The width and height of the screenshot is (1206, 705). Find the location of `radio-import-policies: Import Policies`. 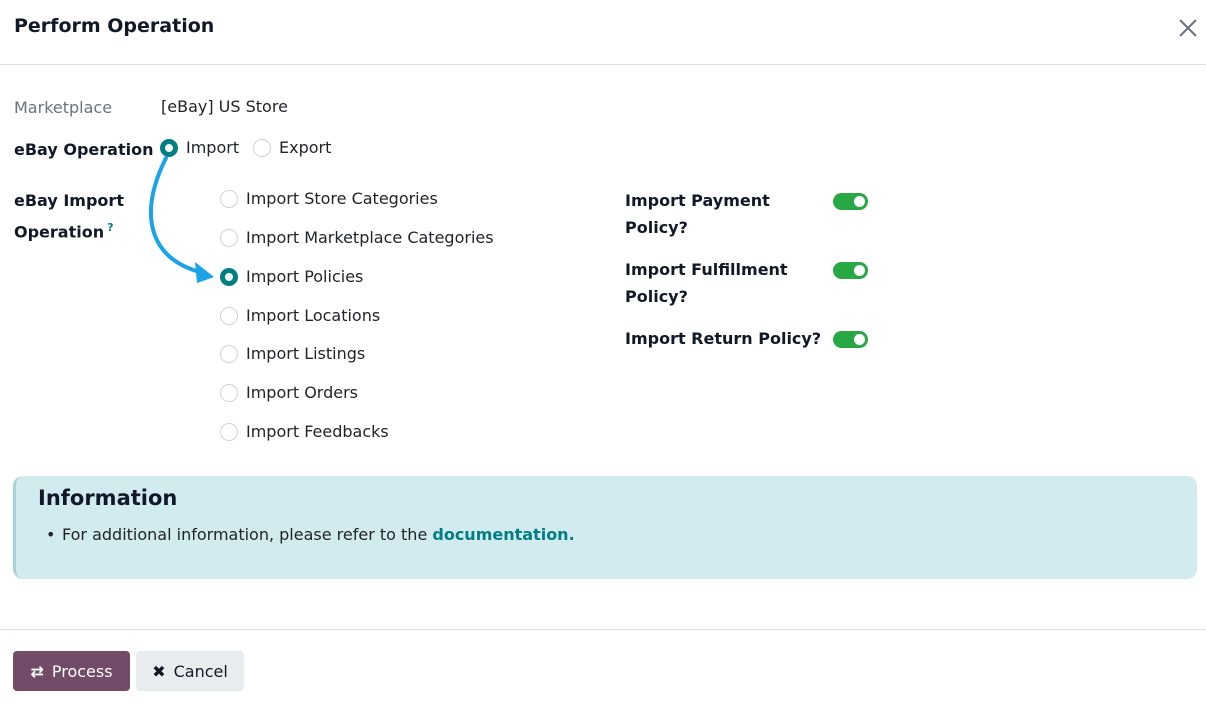

radio-import-policies: Import Policies is located at coordinates (291, 276).